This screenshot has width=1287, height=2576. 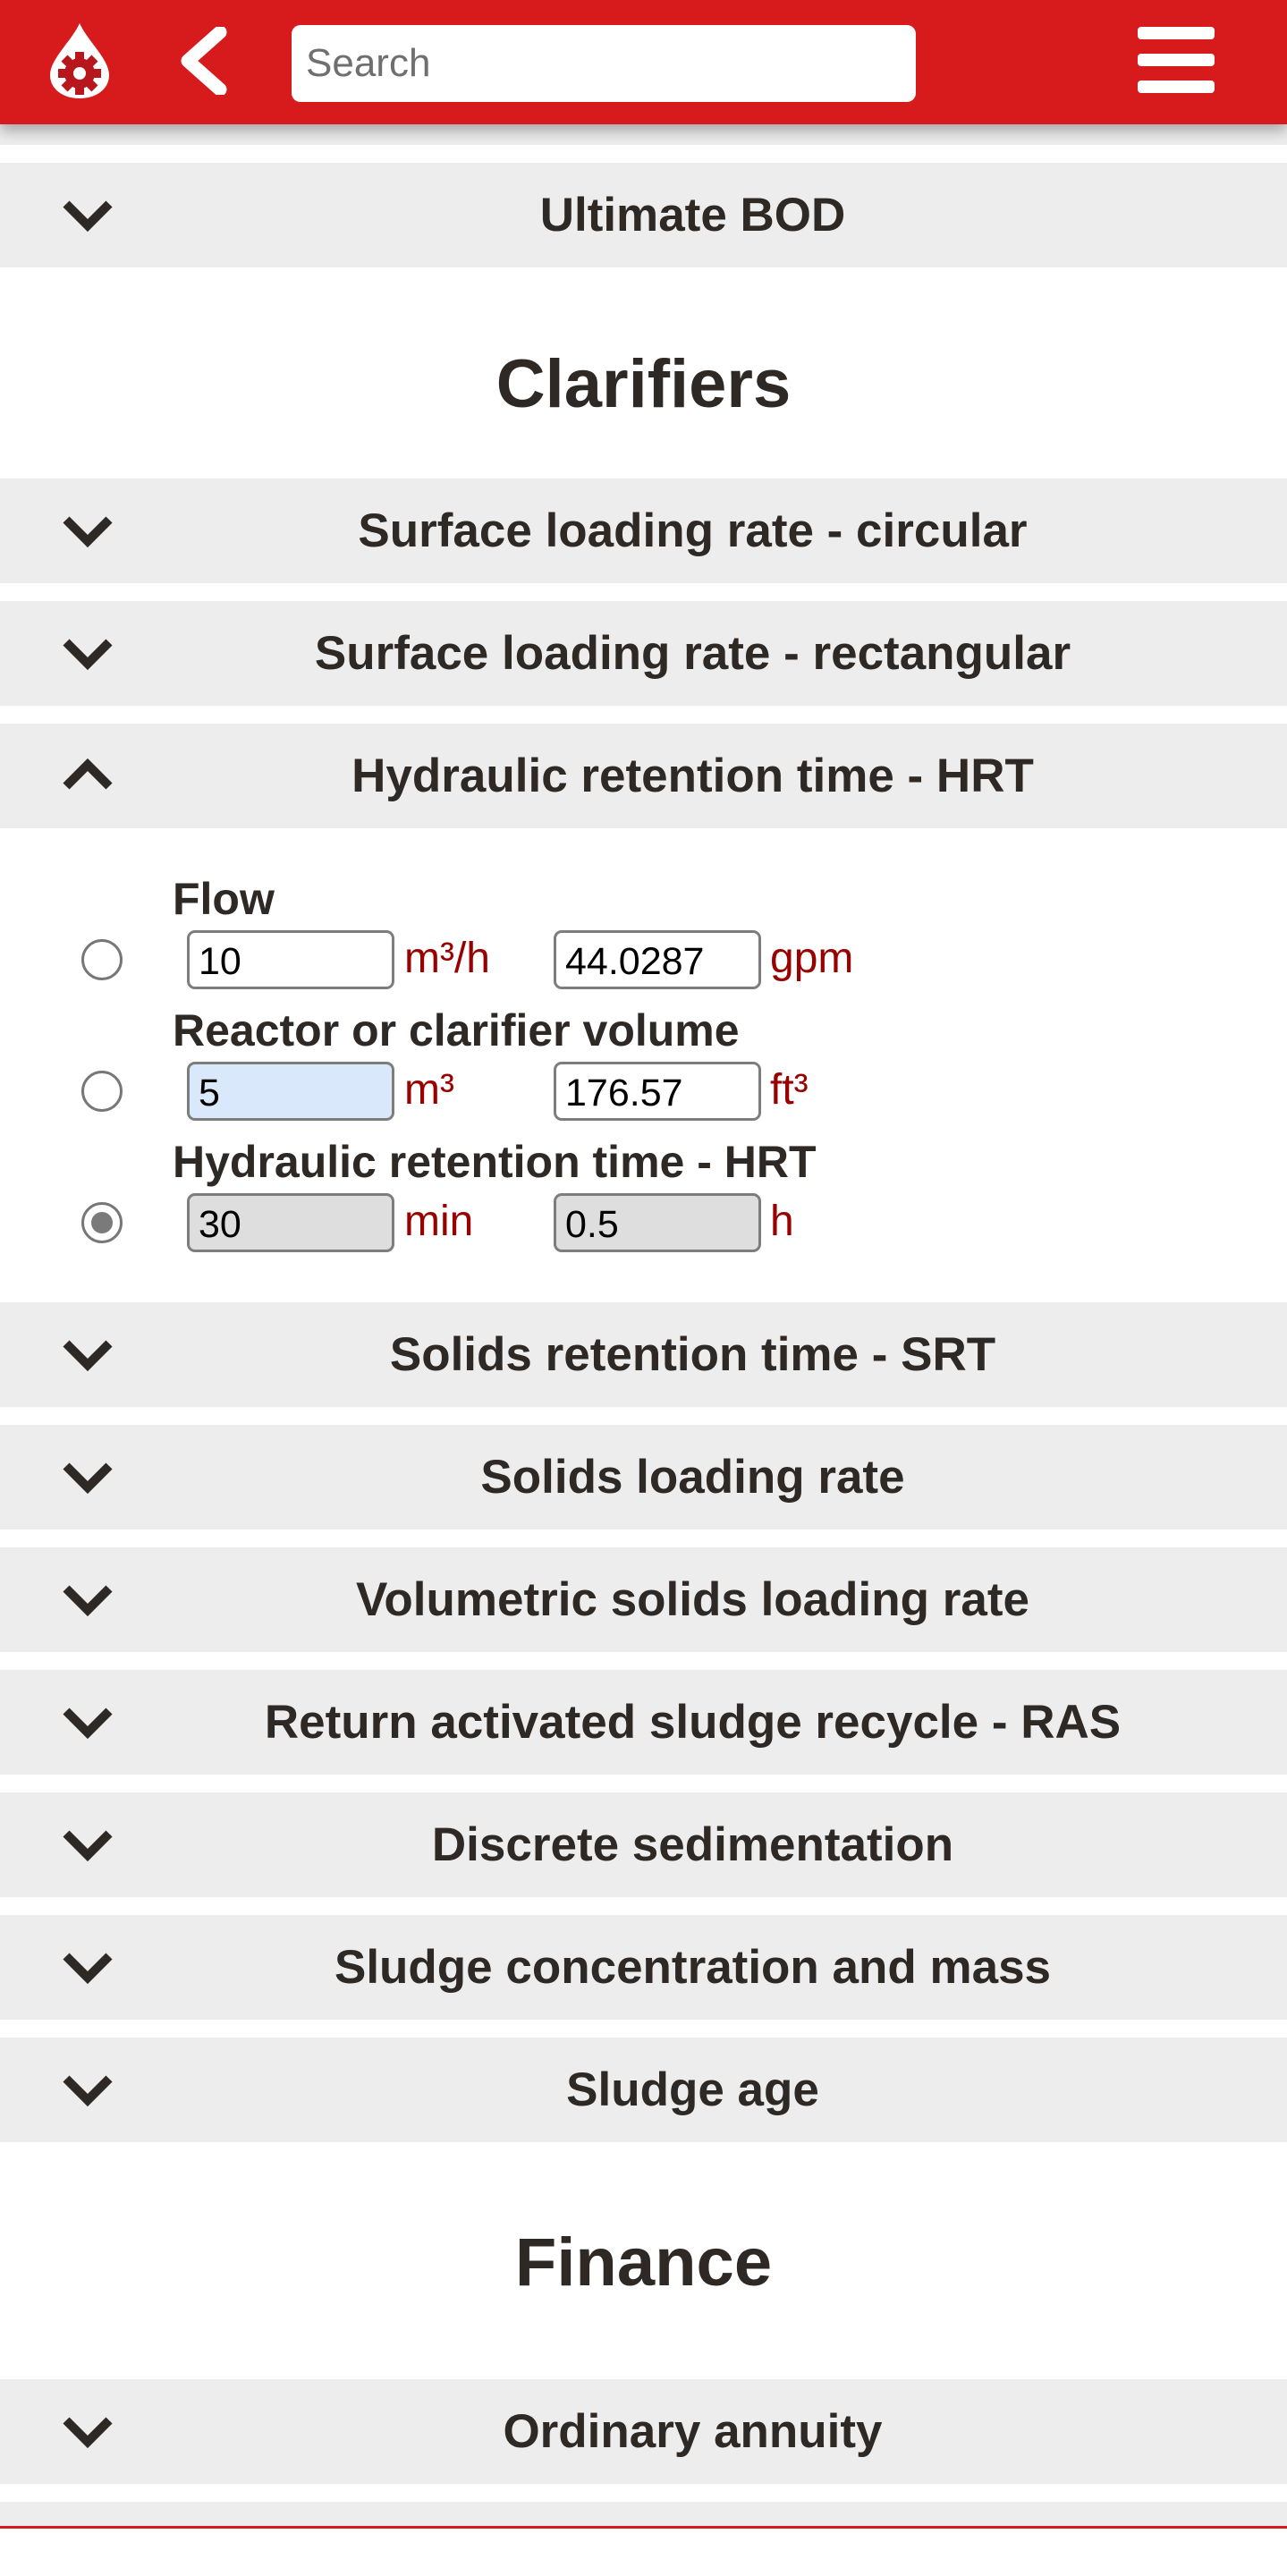 I want to click on unit-label: h, so click(x=782, y=1221).